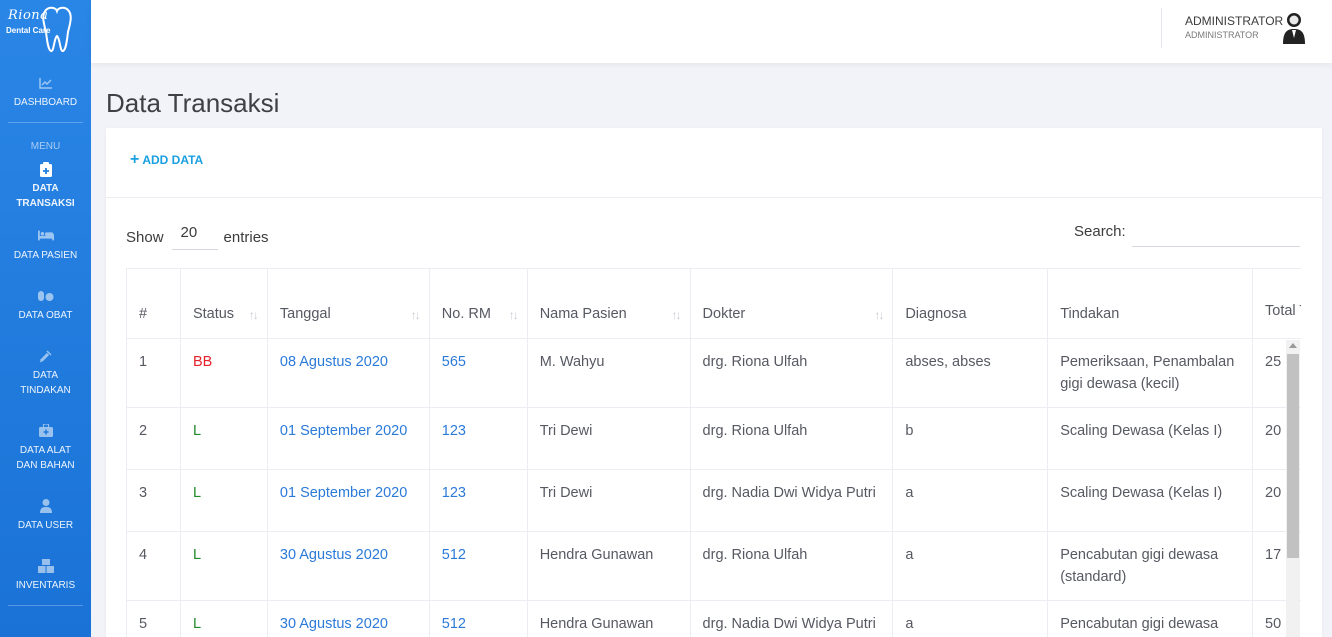 Image resolution: width=1332 pixels, height=637 pixels. What do you see at coordinates (1150, 566) in the screenshot?
I see `cell-tindakan: Pencabutan gigi dewasa (standard)` at bounding box center [1150, 566].